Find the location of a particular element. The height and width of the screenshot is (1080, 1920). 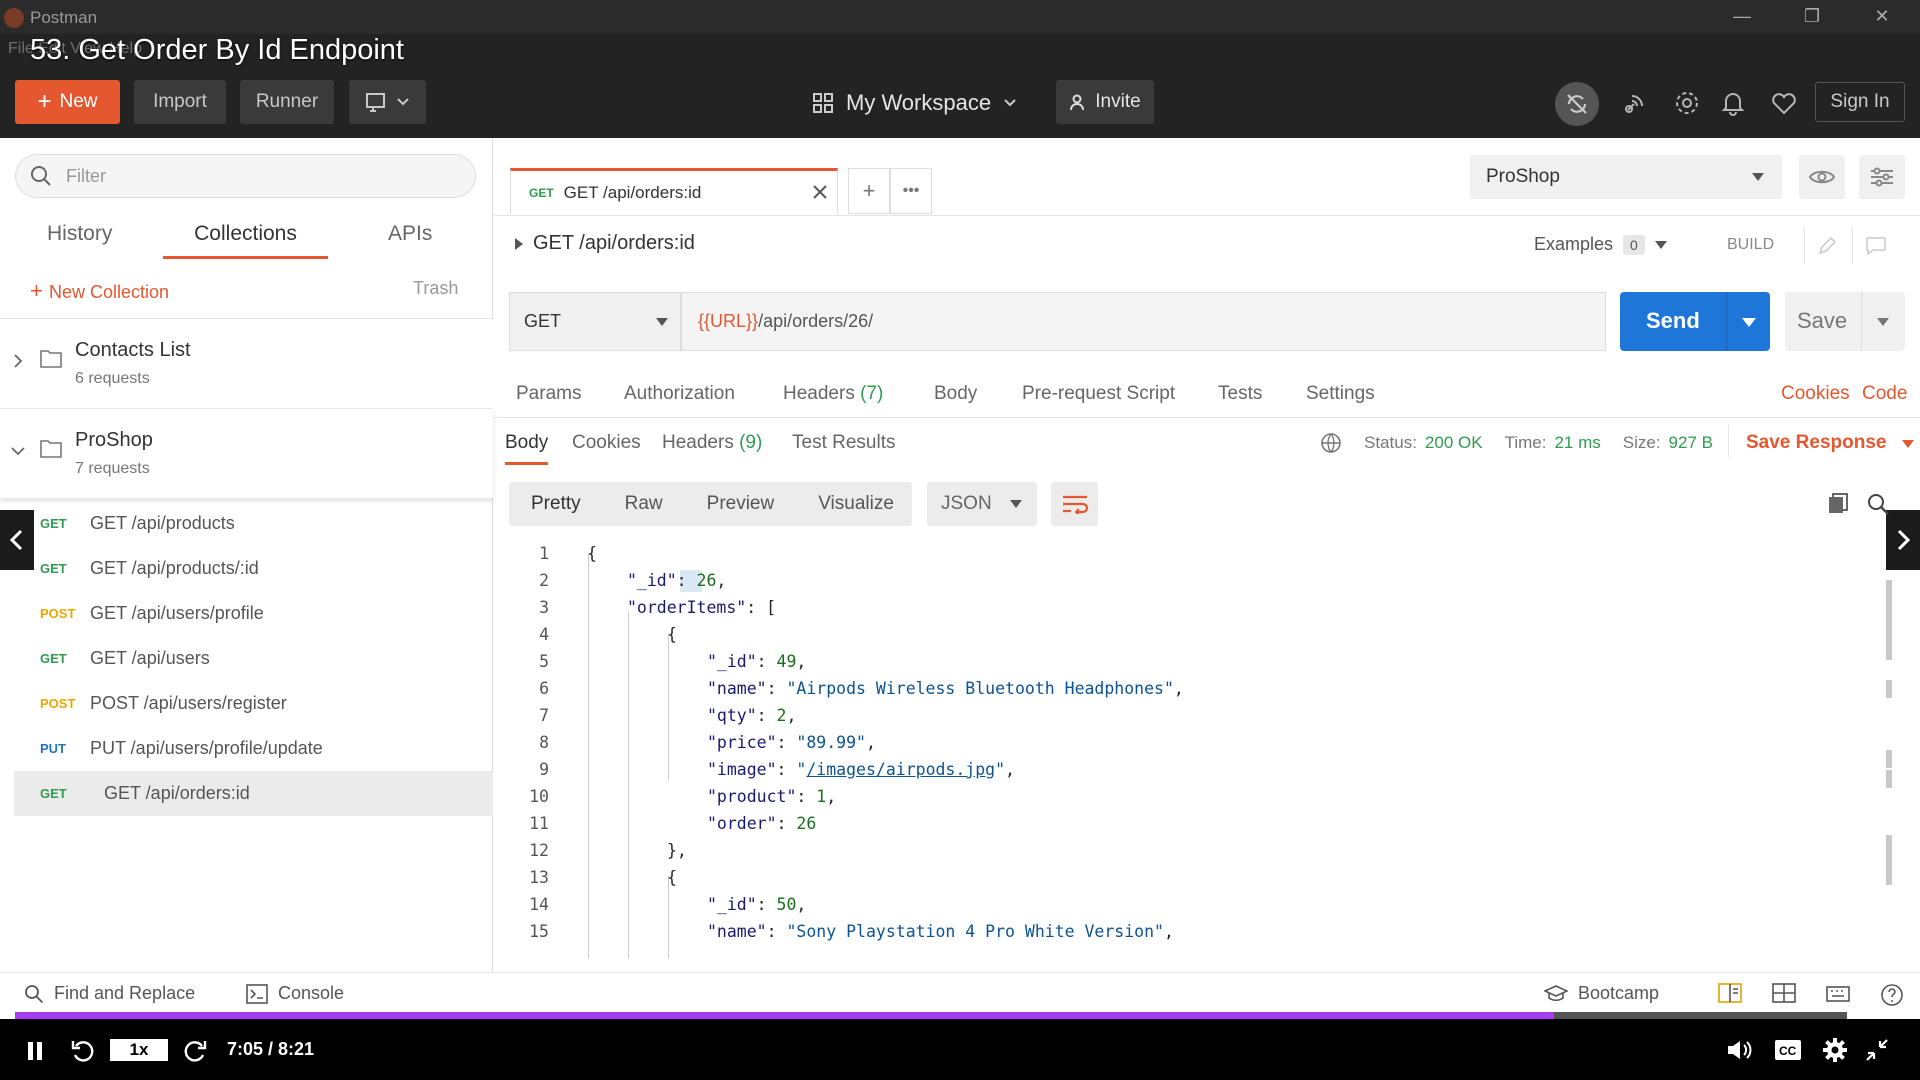

cookies-link: Cookies is located at coordinates (1815, 394).